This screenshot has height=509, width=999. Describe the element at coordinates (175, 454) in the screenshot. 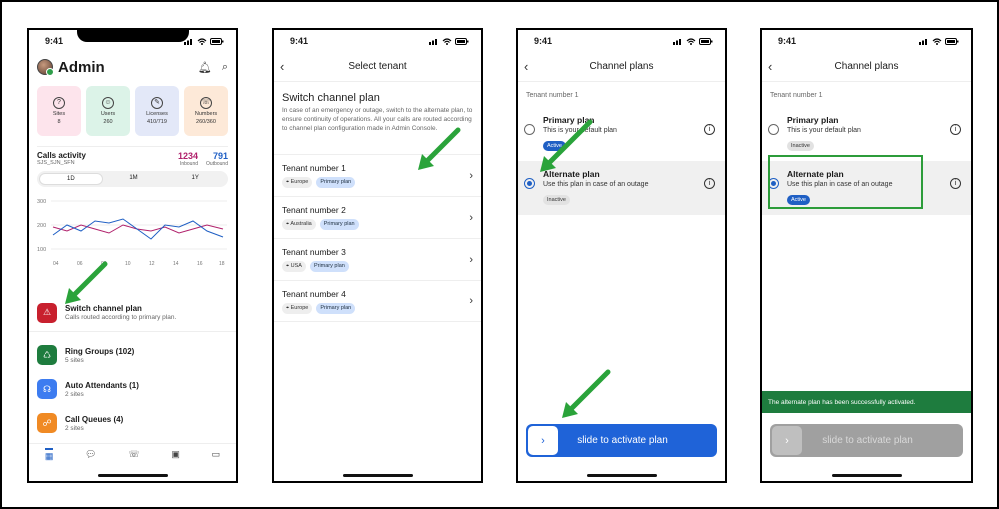

I see `contacts-tab-icon: ▣` at that location.